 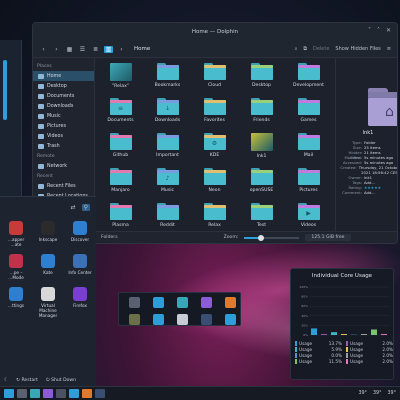 What do you see at coordinates (308, 217) in the screenshot?
I see `file-item: ▶ Videos` at bounding box center [308, 217].